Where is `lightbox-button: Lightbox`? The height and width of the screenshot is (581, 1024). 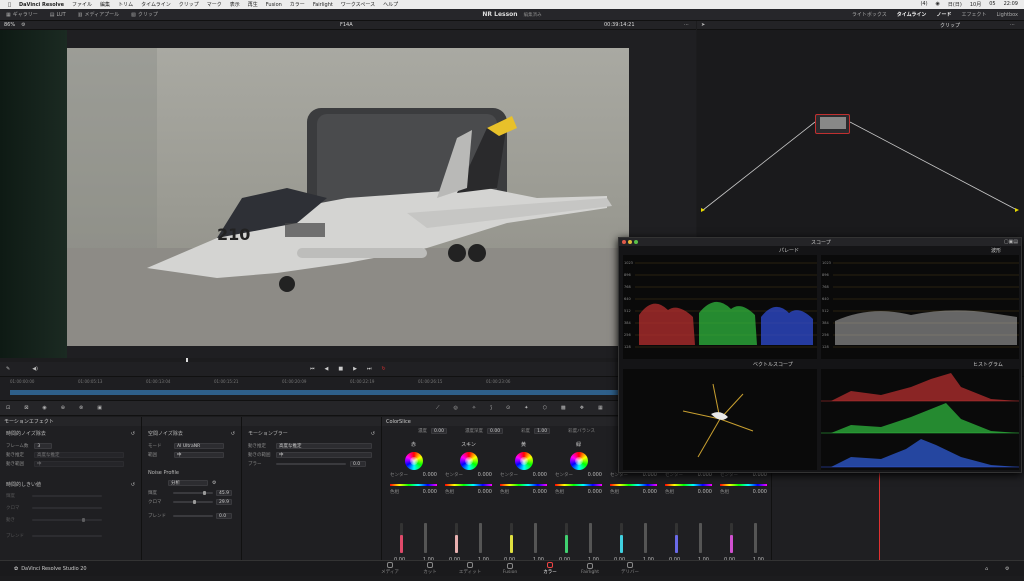 lightbox-button: Lightbox is located at coordinates (1007, 14).